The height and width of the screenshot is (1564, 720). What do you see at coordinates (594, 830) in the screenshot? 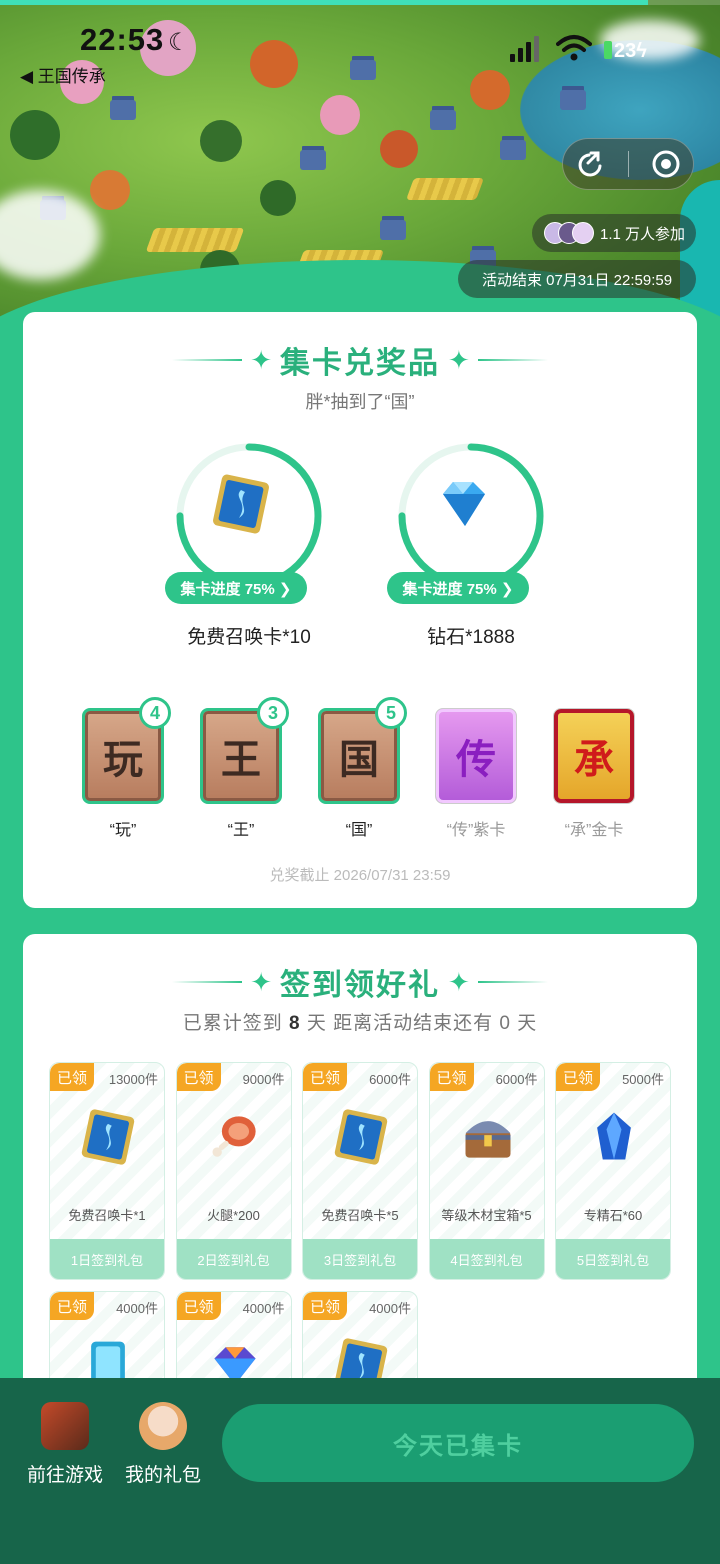
I see `card-label: “承”金卡` at bounding box center [594, 830].